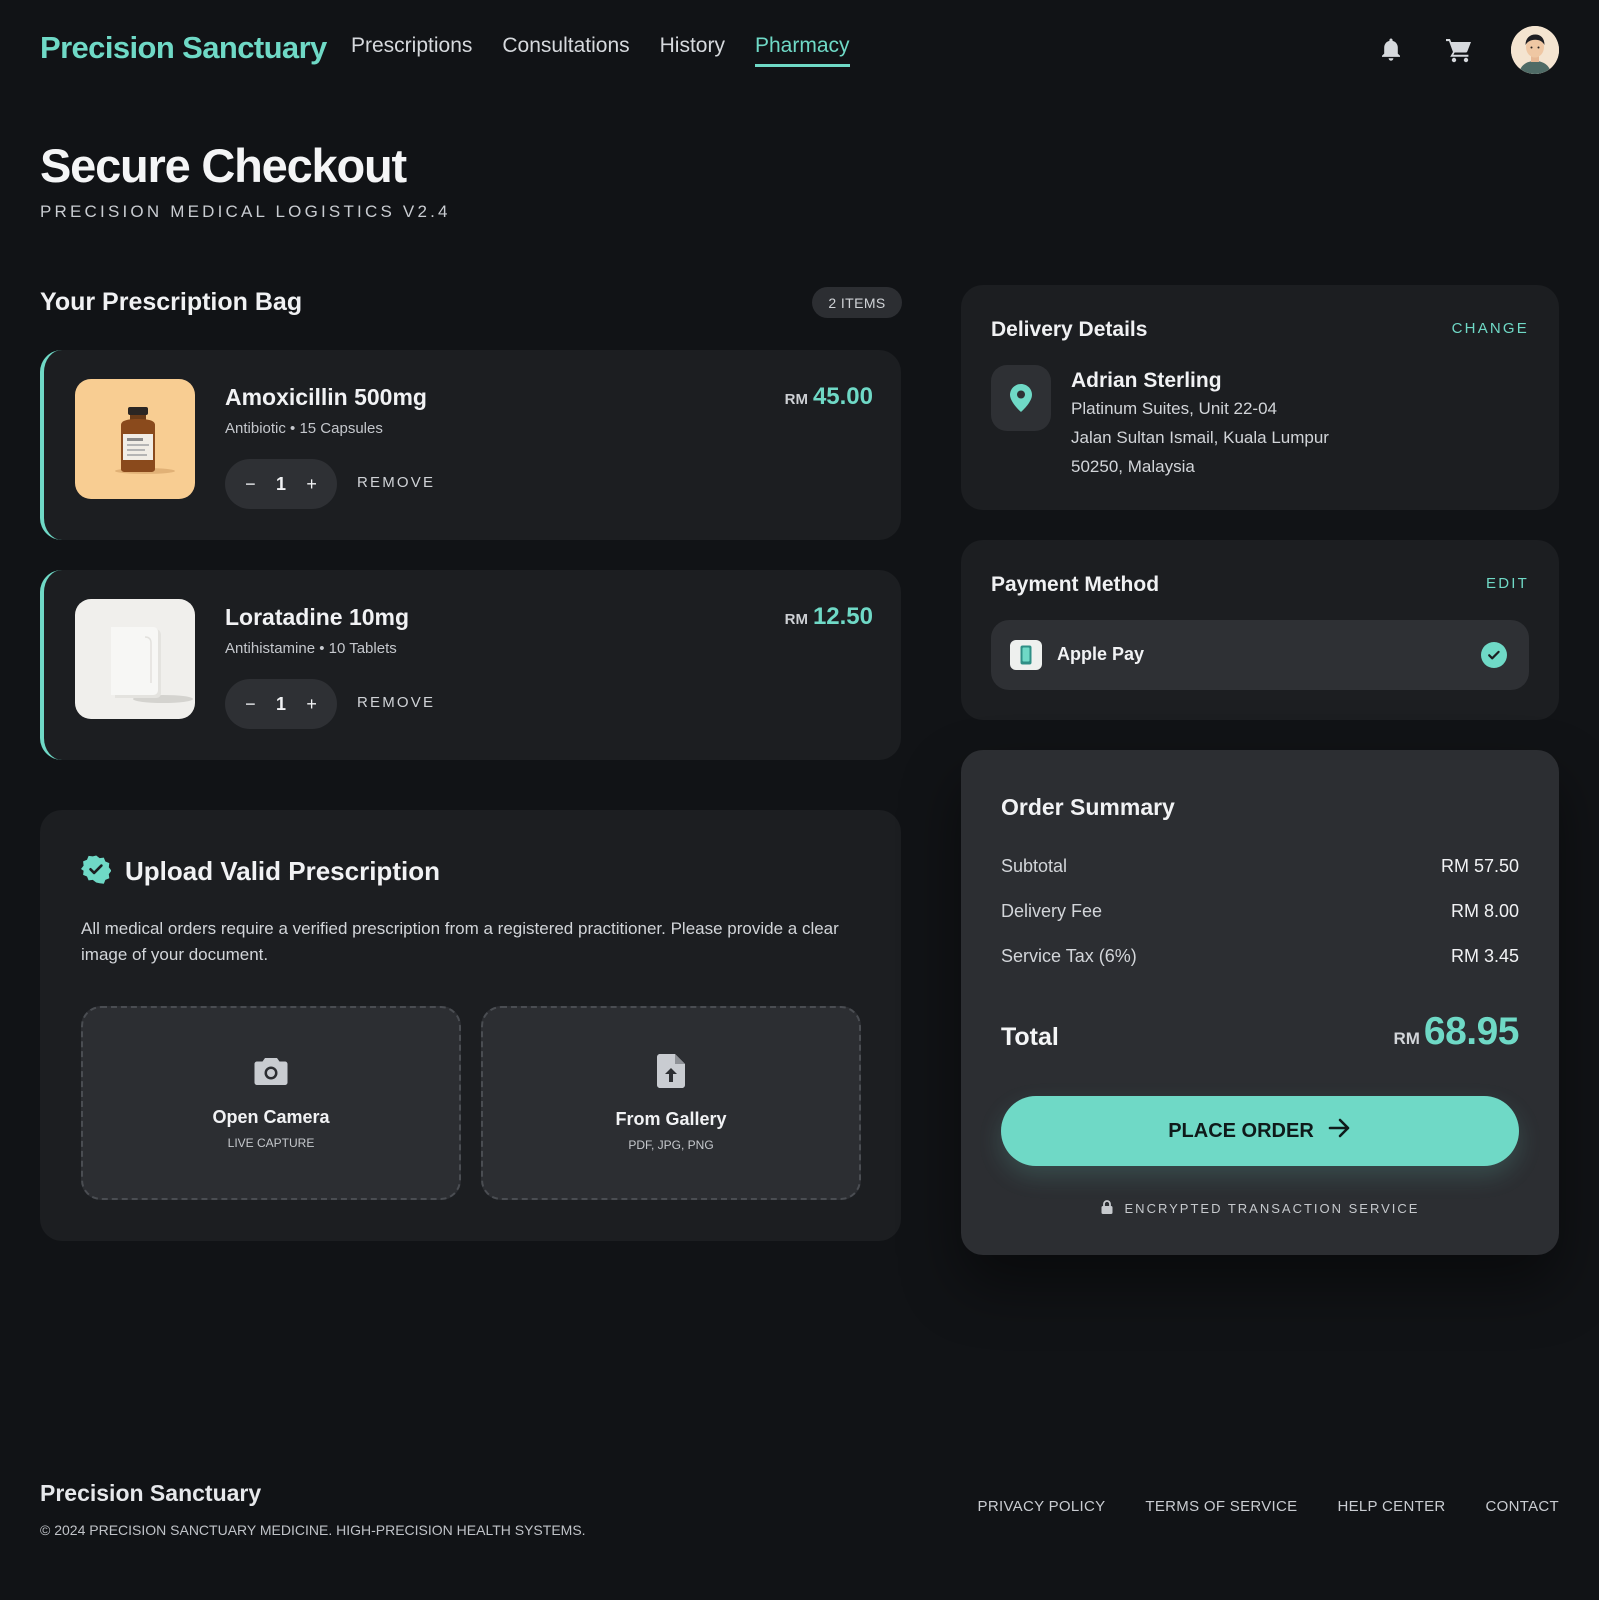 Image resolution: width=1599 pixels, height=1600 pixels. Describe the element at coordinates (692, 50) in the screenshot. I see `nav-history: History` at that location.